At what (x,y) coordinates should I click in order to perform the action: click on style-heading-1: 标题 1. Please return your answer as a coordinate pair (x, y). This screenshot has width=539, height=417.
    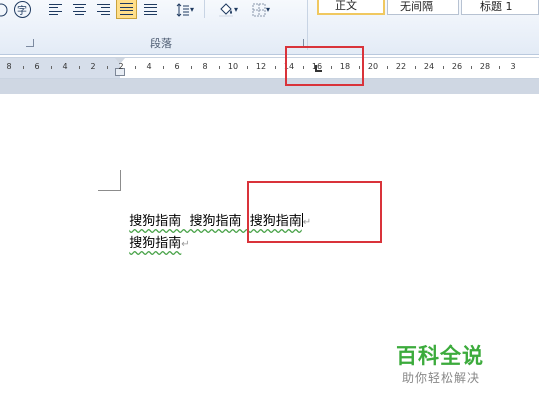
    Looking at the image, I should click on (500, 7).